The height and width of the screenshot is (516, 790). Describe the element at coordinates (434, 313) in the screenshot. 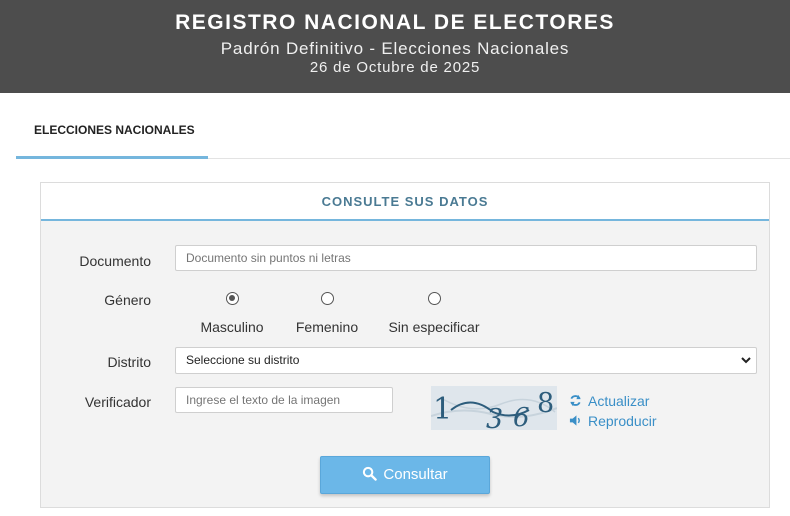

I see `radio-sin-especificar: Sin especificar` at that location.